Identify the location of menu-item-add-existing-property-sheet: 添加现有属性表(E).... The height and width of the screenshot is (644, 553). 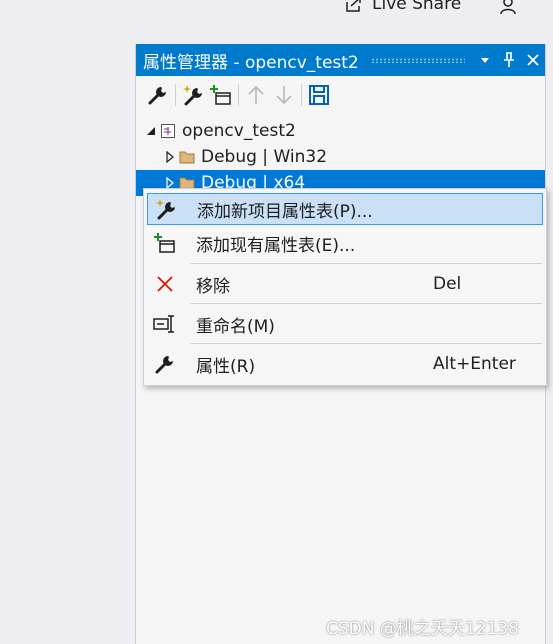
(345, 243).